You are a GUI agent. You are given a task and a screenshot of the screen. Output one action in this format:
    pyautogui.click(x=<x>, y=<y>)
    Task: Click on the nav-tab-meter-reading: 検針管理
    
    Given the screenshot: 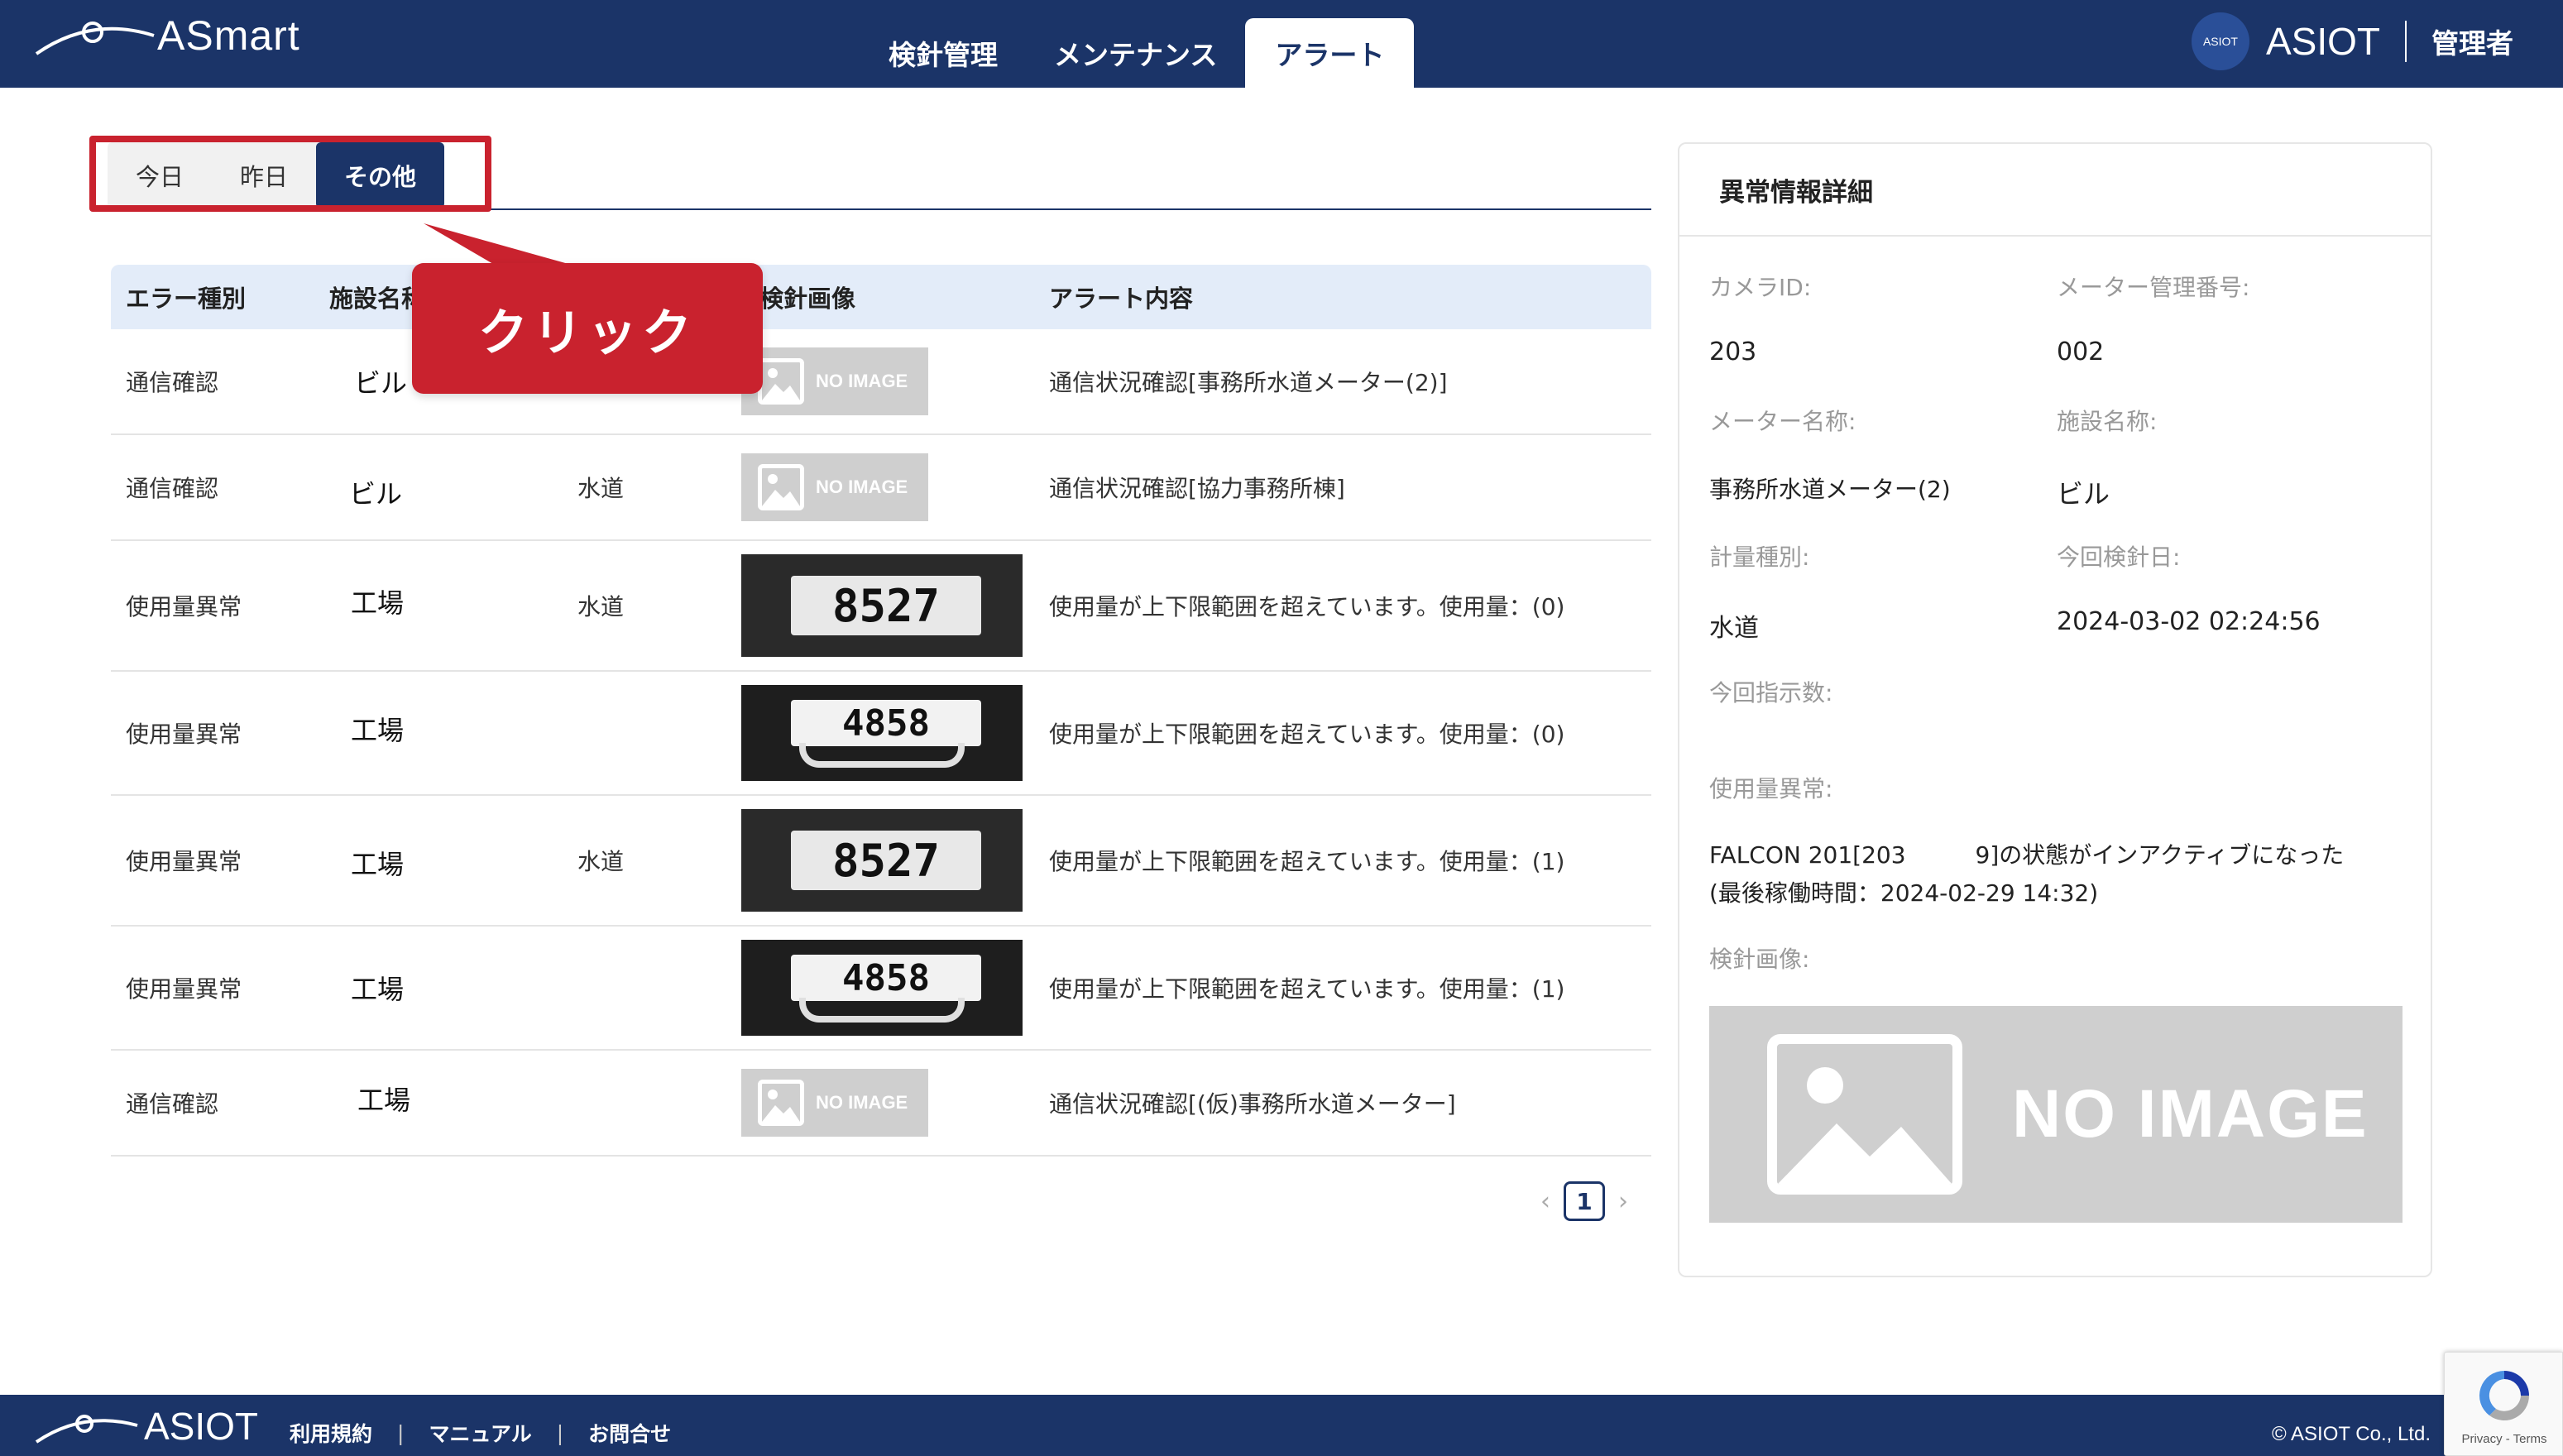 What is the action you would take?
    pyautogui.click(x=943, y=53)
    